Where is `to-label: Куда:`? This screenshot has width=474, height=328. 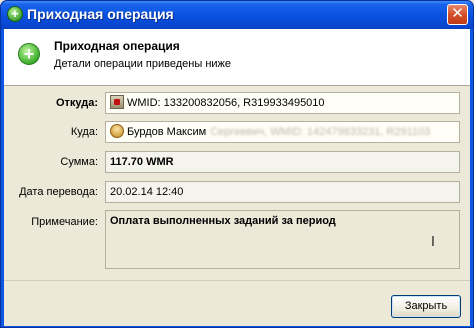
to-label: Куда: is located at coordinates (84, 132).